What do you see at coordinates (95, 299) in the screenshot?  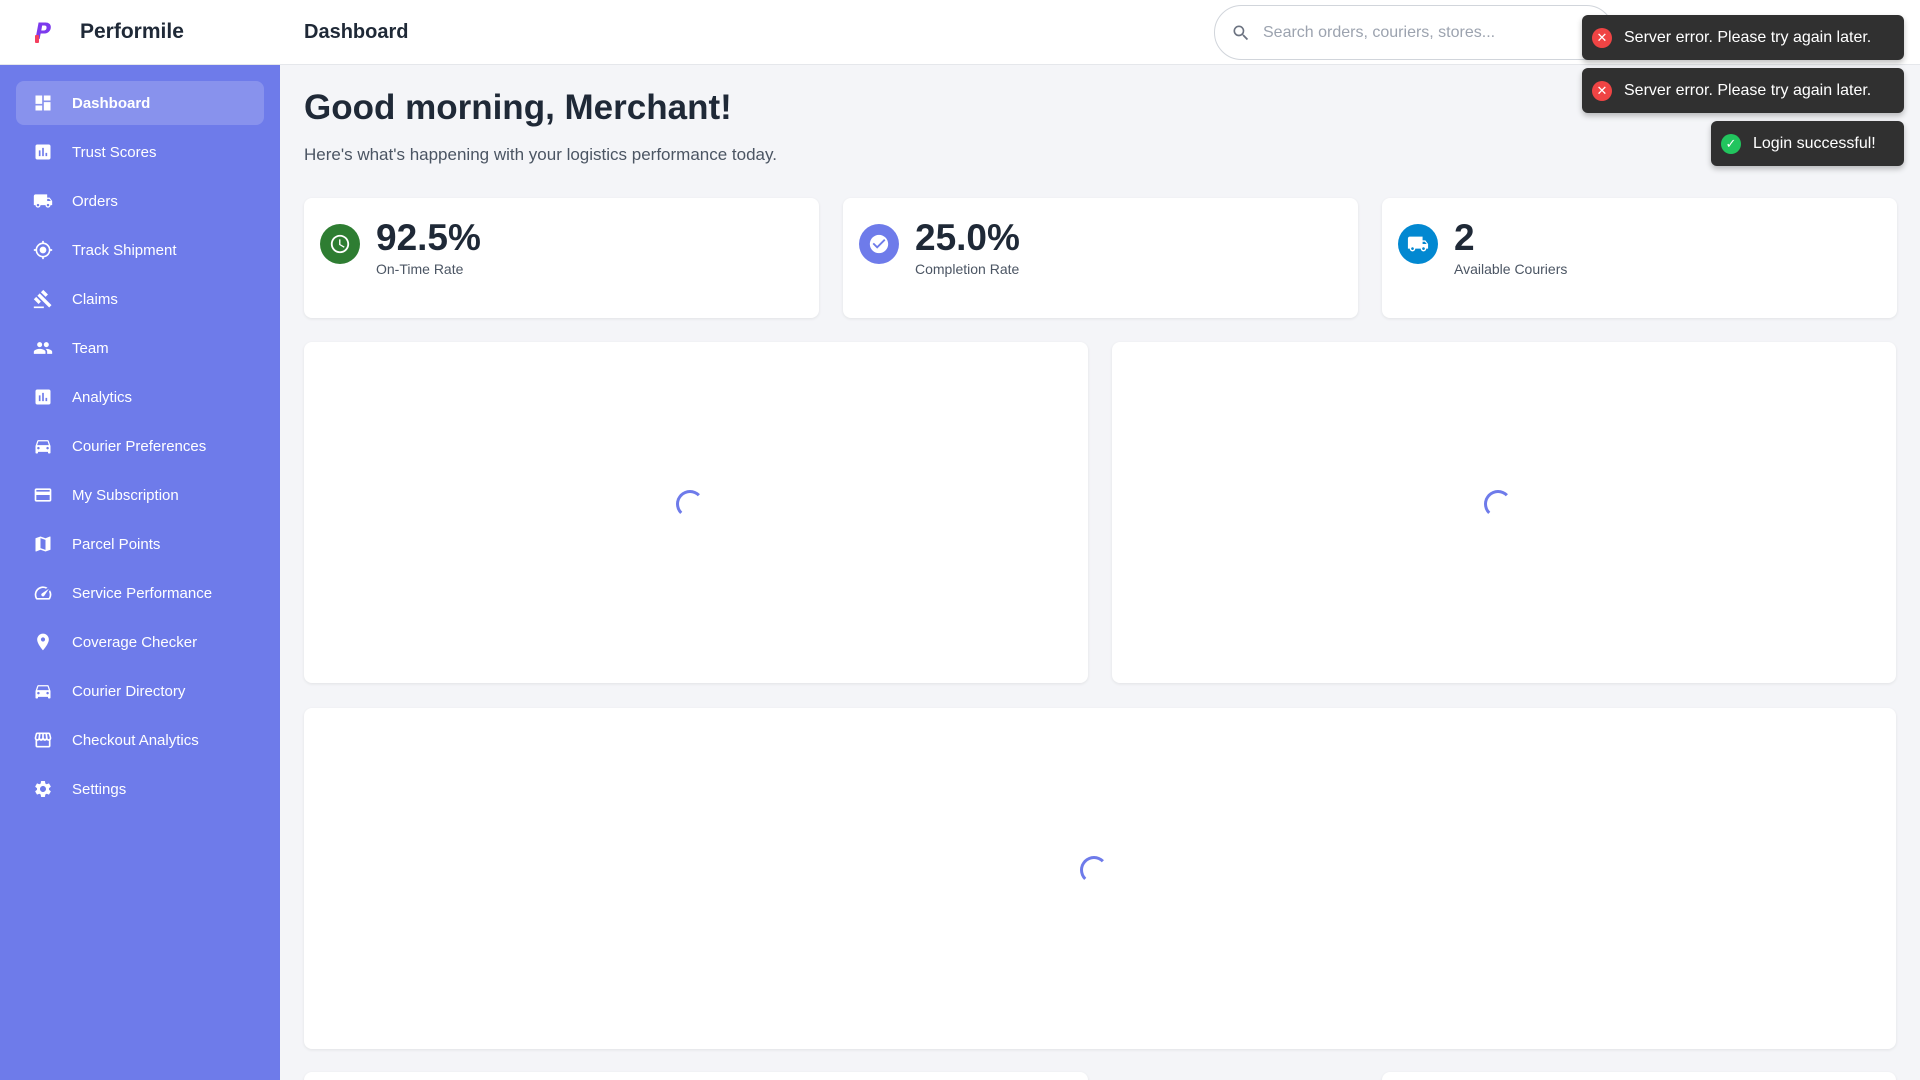 I see `sidebar-item-label: Claims` at bounding box center [95, 299].